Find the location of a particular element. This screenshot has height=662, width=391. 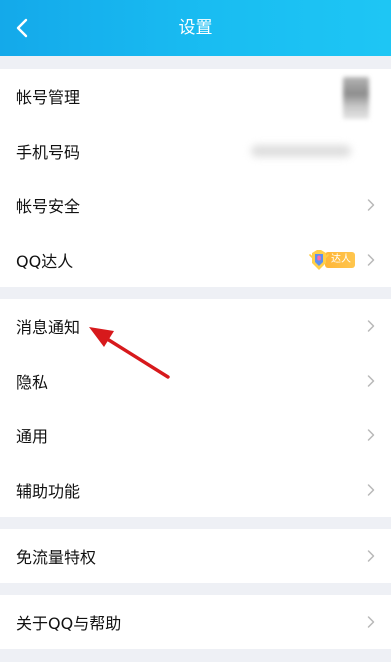

settings-item-about-help: 关于QQ与帮助 is located at coordinates (195, 622).